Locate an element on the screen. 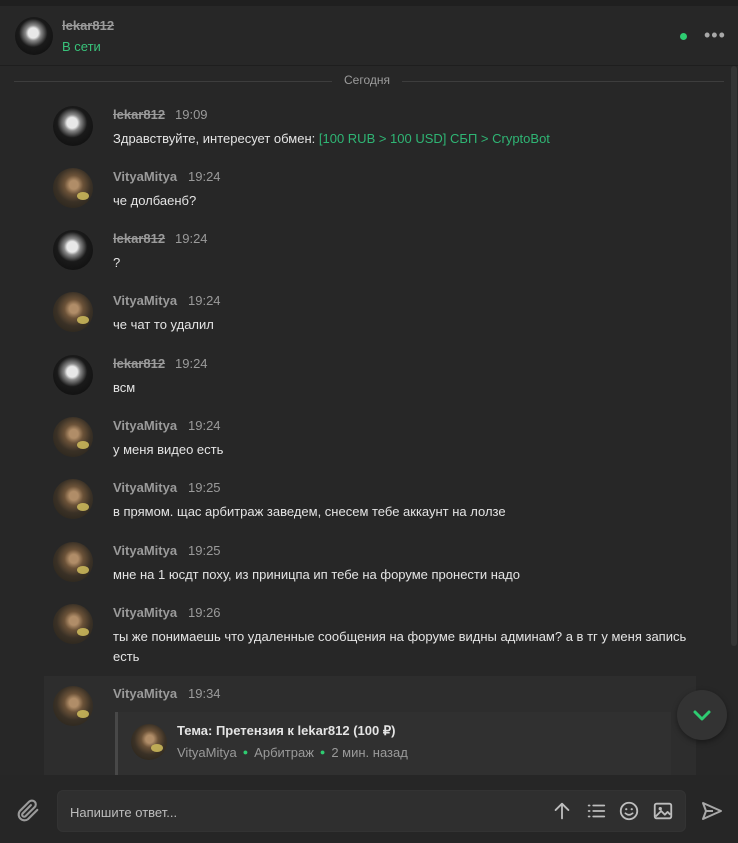 The height and width of the screenshot is (843, 738). chat-header: lekar812 В сети ••• is located at coordinates (369, 36).